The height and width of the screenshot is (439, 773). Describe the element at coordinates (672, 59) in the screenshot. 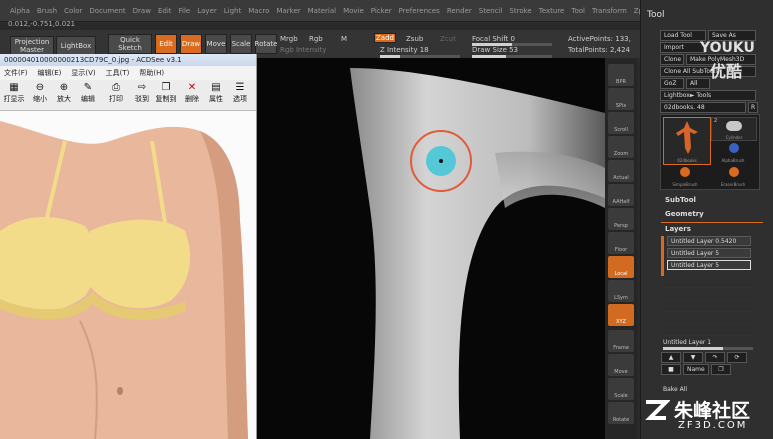

I see `clone-button: Clone` at that location.